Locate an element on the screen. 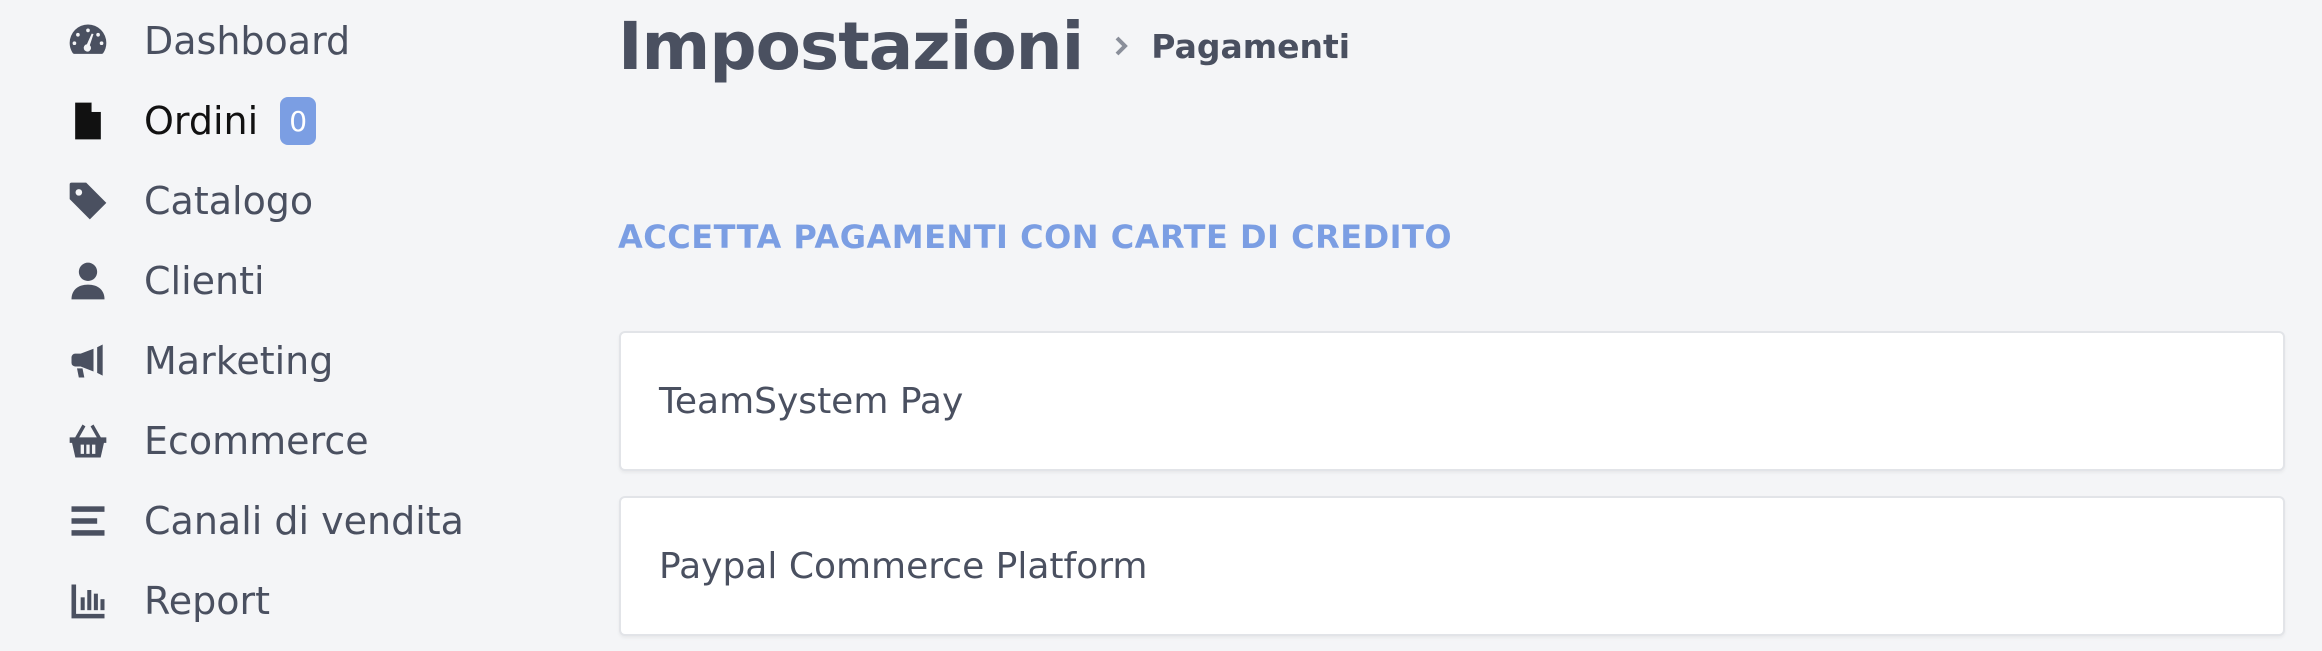  sidebar-item-label: Dashboard is located at coordinates (247, 41).